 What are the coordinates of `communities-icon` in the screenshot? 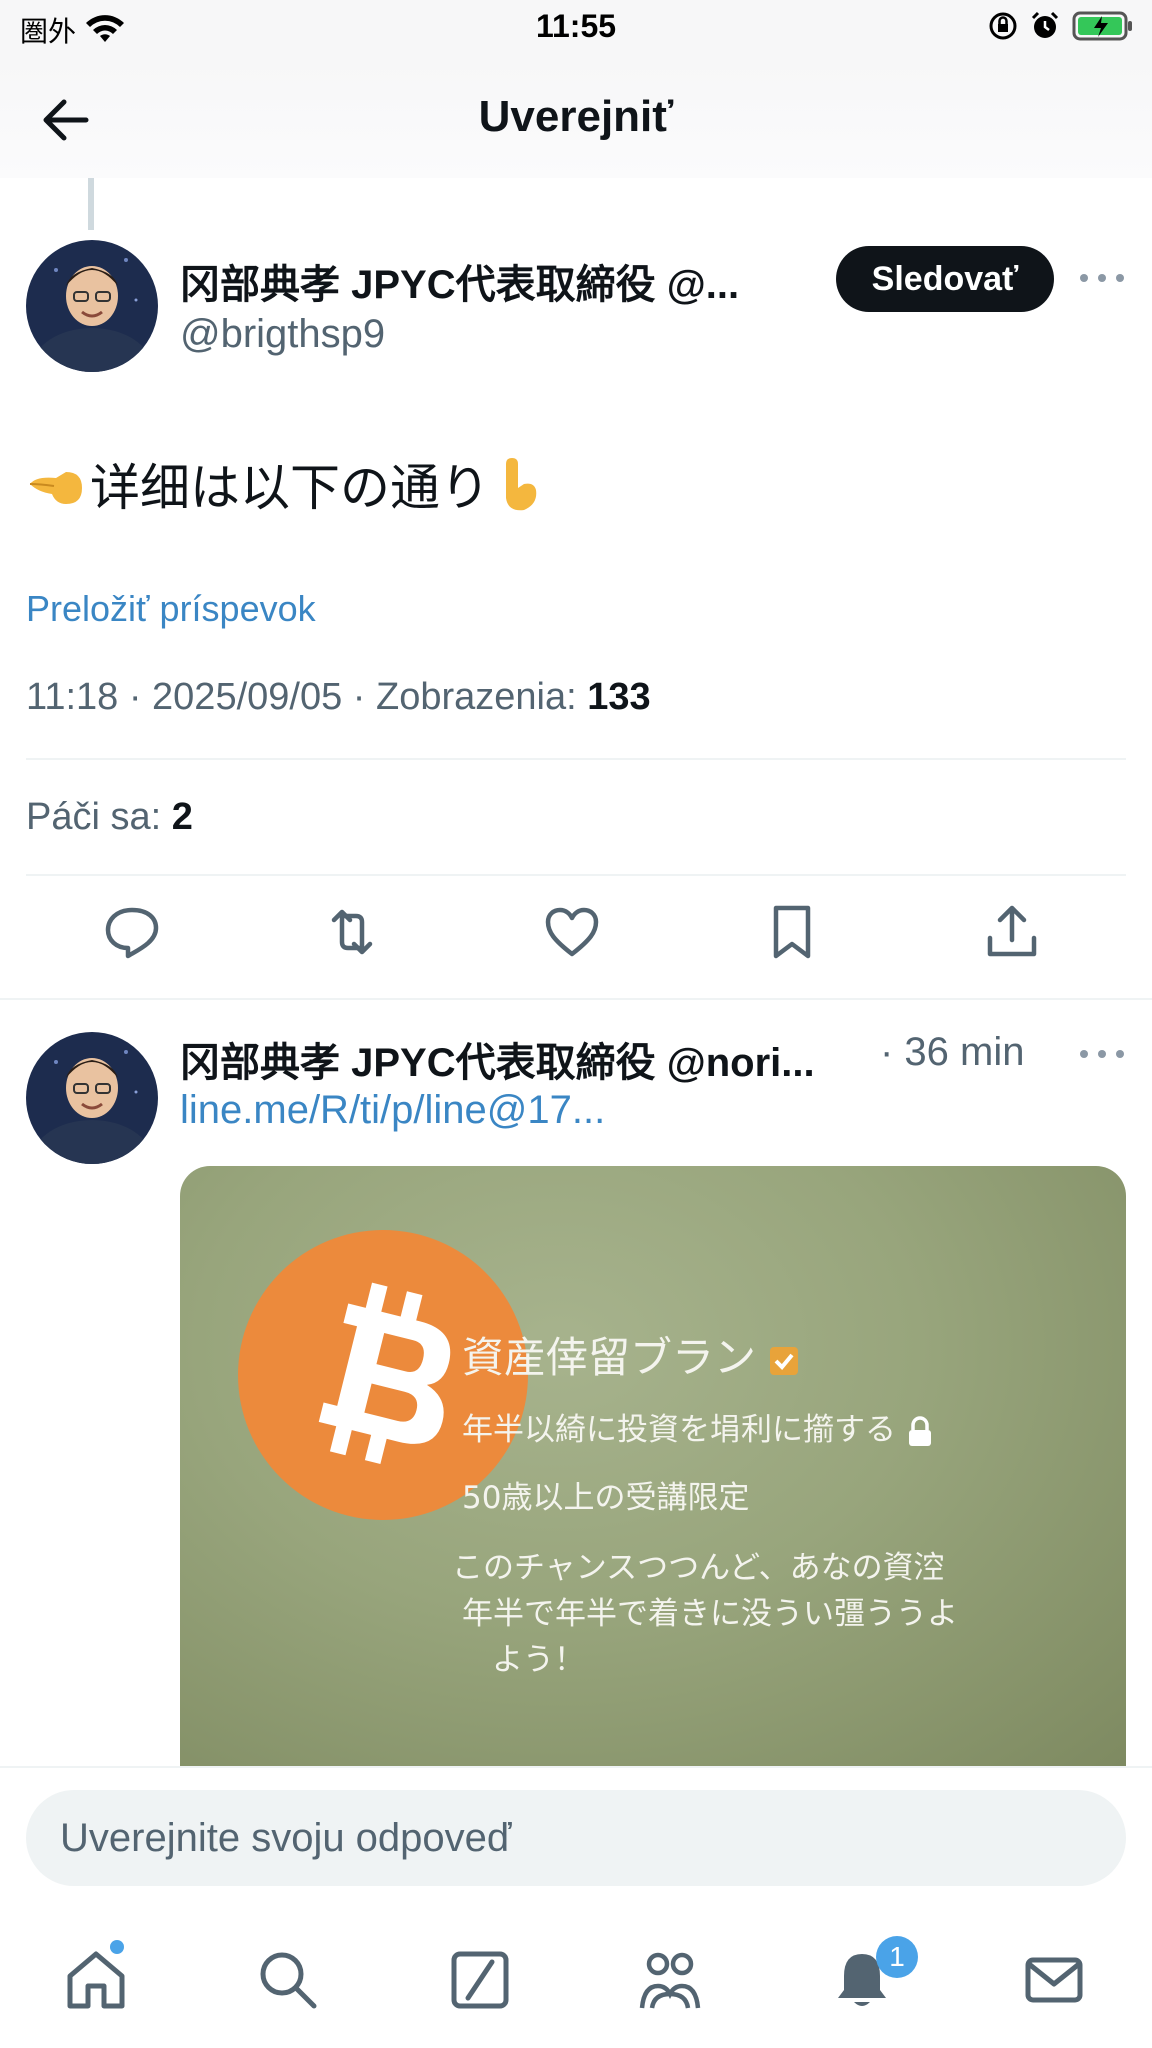 It's located at (670, 1980).